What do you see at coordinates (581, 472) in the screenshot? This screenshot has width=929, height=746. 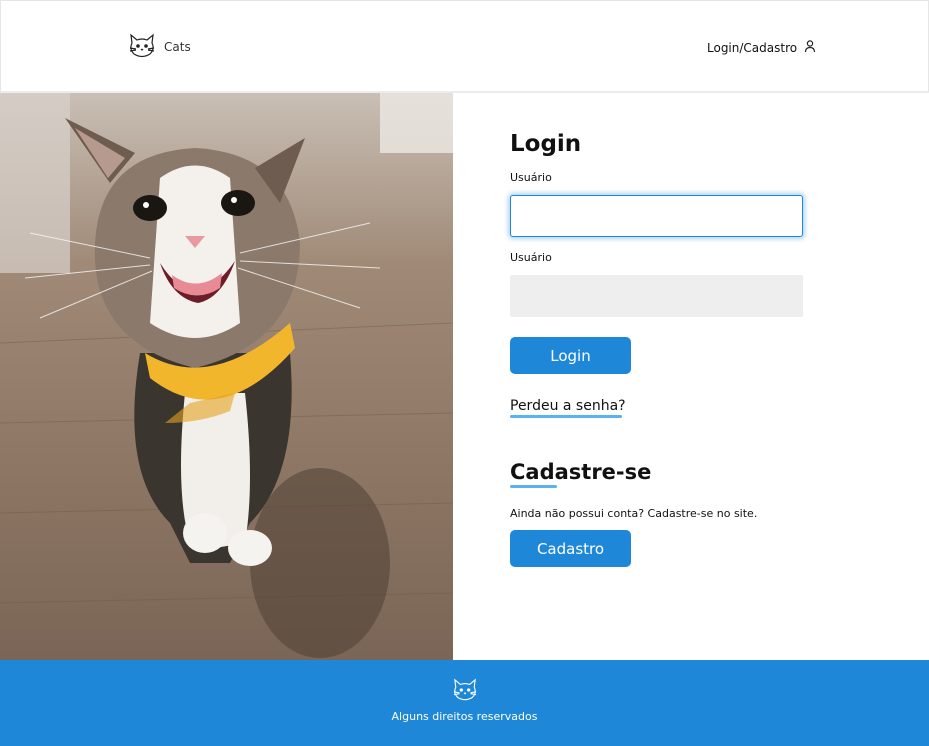 I see `register-title: Cadastre-se` at bounding box center [581, 472].